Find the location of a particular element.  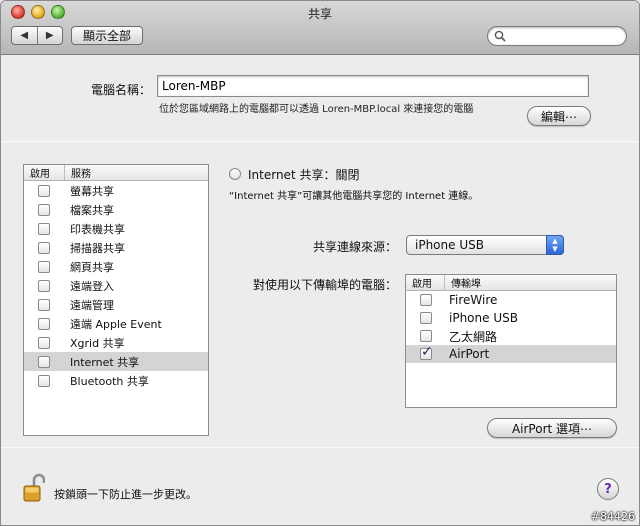

ports-list-header: 啟用 傳輸埠 is located at coordinates (511, 283).